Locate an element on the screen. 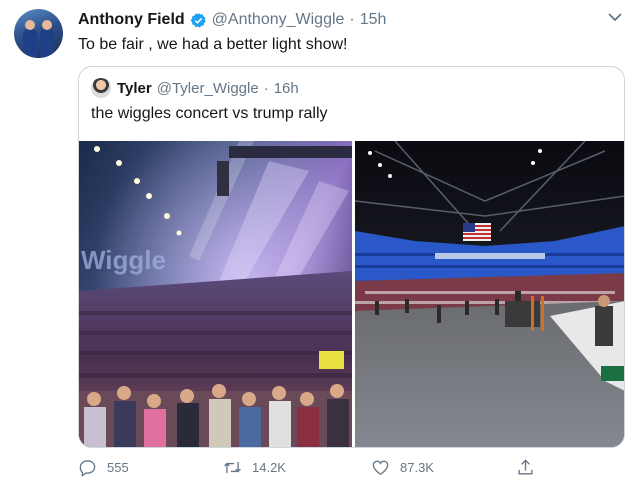  share-button is located at coordinates (530, 467).